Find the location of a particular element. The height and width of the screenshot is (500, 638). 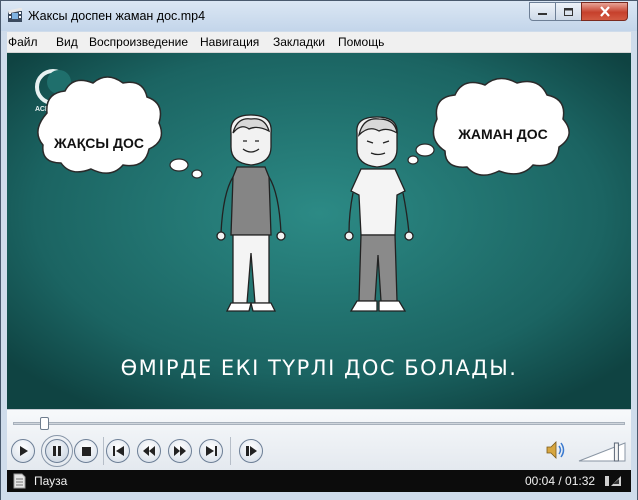

stop-icon is located at coordinates (86, 451).